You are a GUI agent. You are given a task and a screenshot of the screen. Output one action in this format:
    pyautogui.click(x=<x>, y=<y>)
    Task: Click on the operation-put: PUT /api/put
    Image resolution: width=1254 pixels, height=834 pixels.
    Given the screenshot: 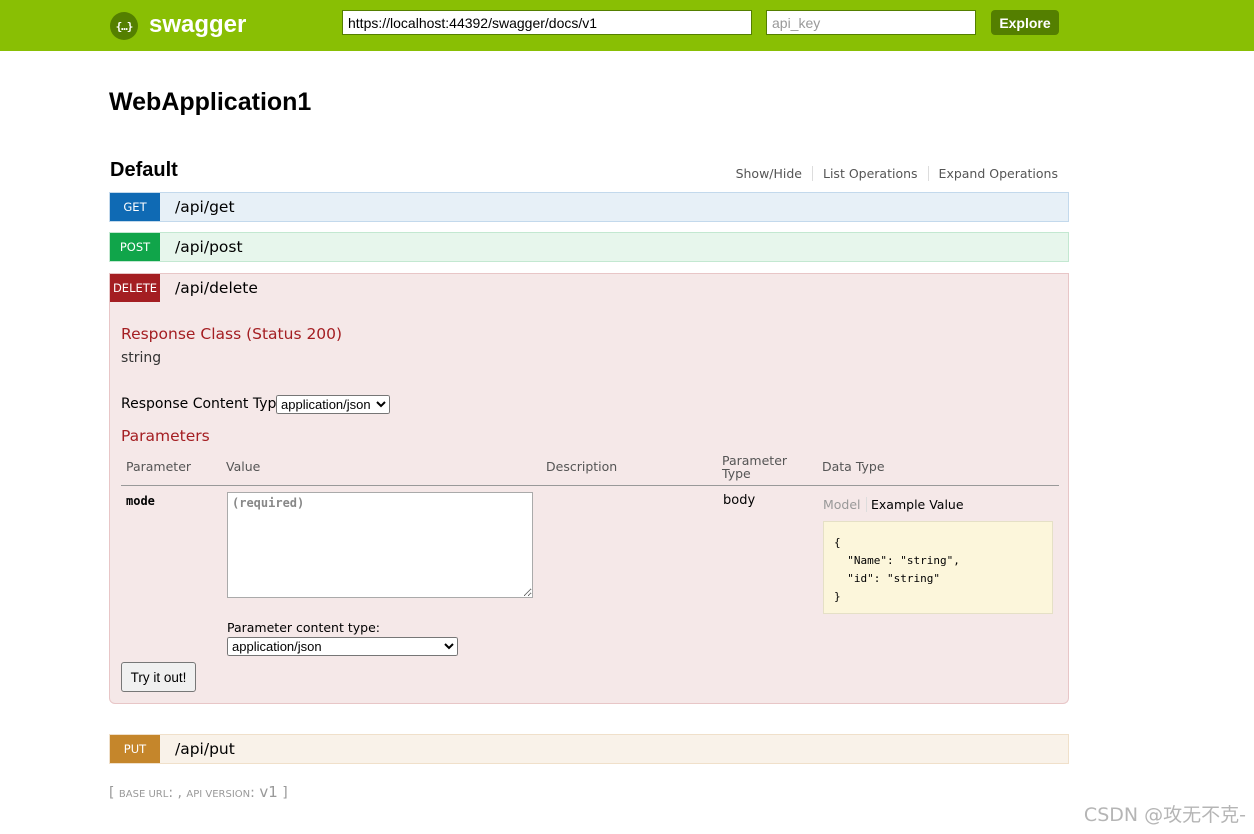 What is the action you would take?
    pyautogui.click(x=589, y=749)
    